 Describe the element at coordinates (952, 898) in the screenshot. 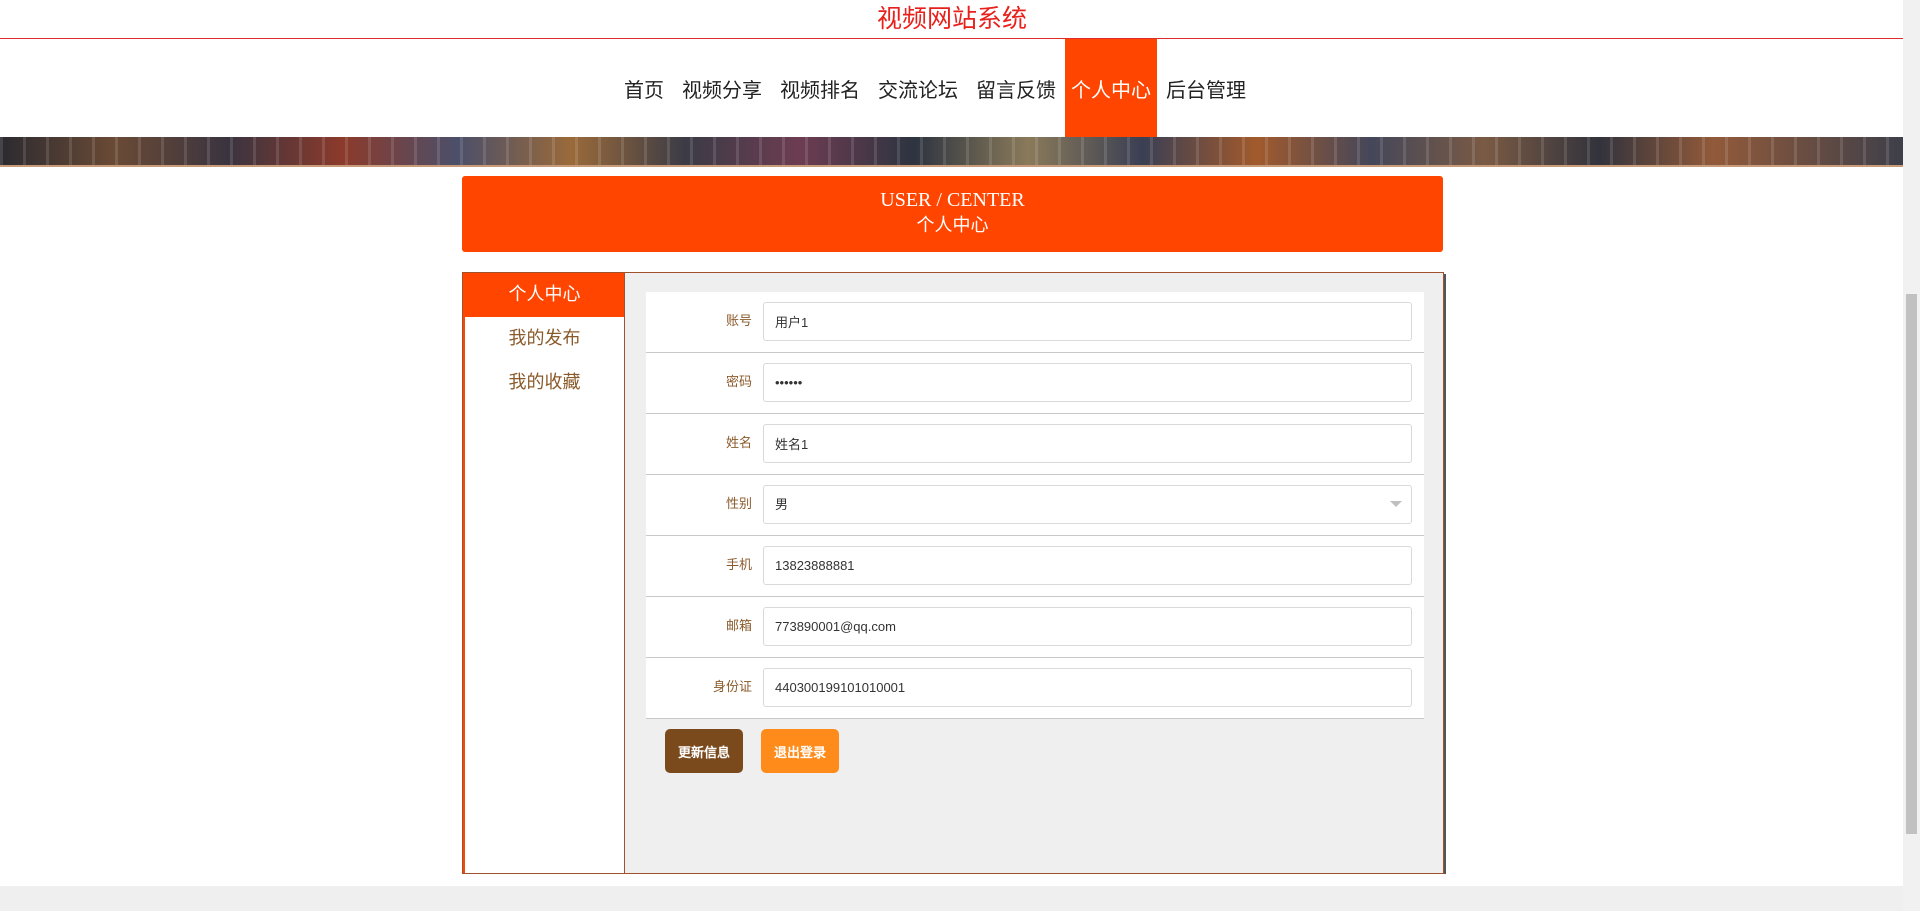

I see `footer-strip` at that location.